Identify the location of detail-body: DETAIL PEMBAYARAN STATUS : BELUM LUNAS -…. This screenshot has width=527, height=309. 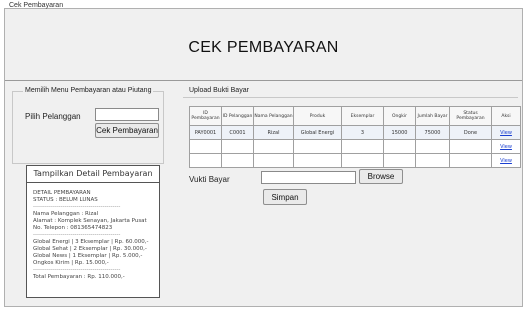
(95, 235).